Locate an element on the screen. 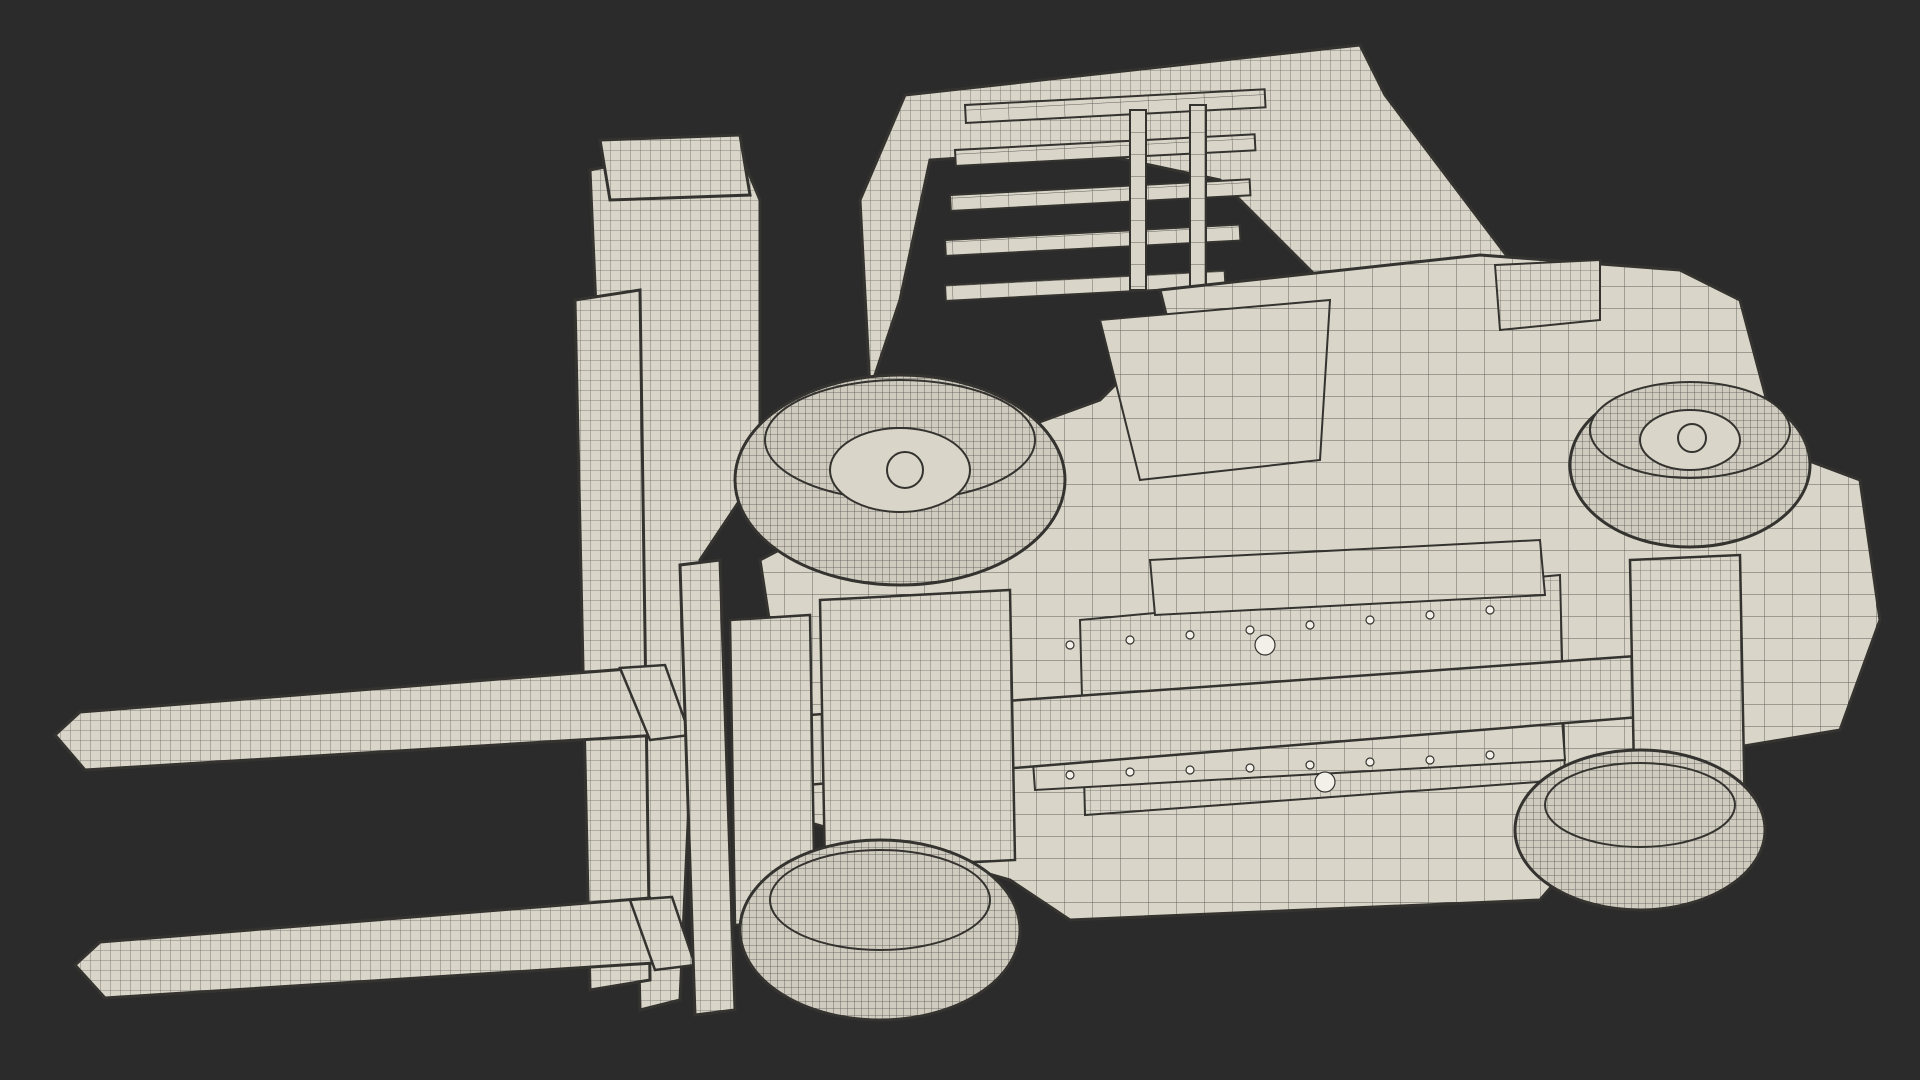 Image resolution: width=1920 pixels, height=1080 pixels. rear-wheel-bottom is located at coordinates (1640, 830).